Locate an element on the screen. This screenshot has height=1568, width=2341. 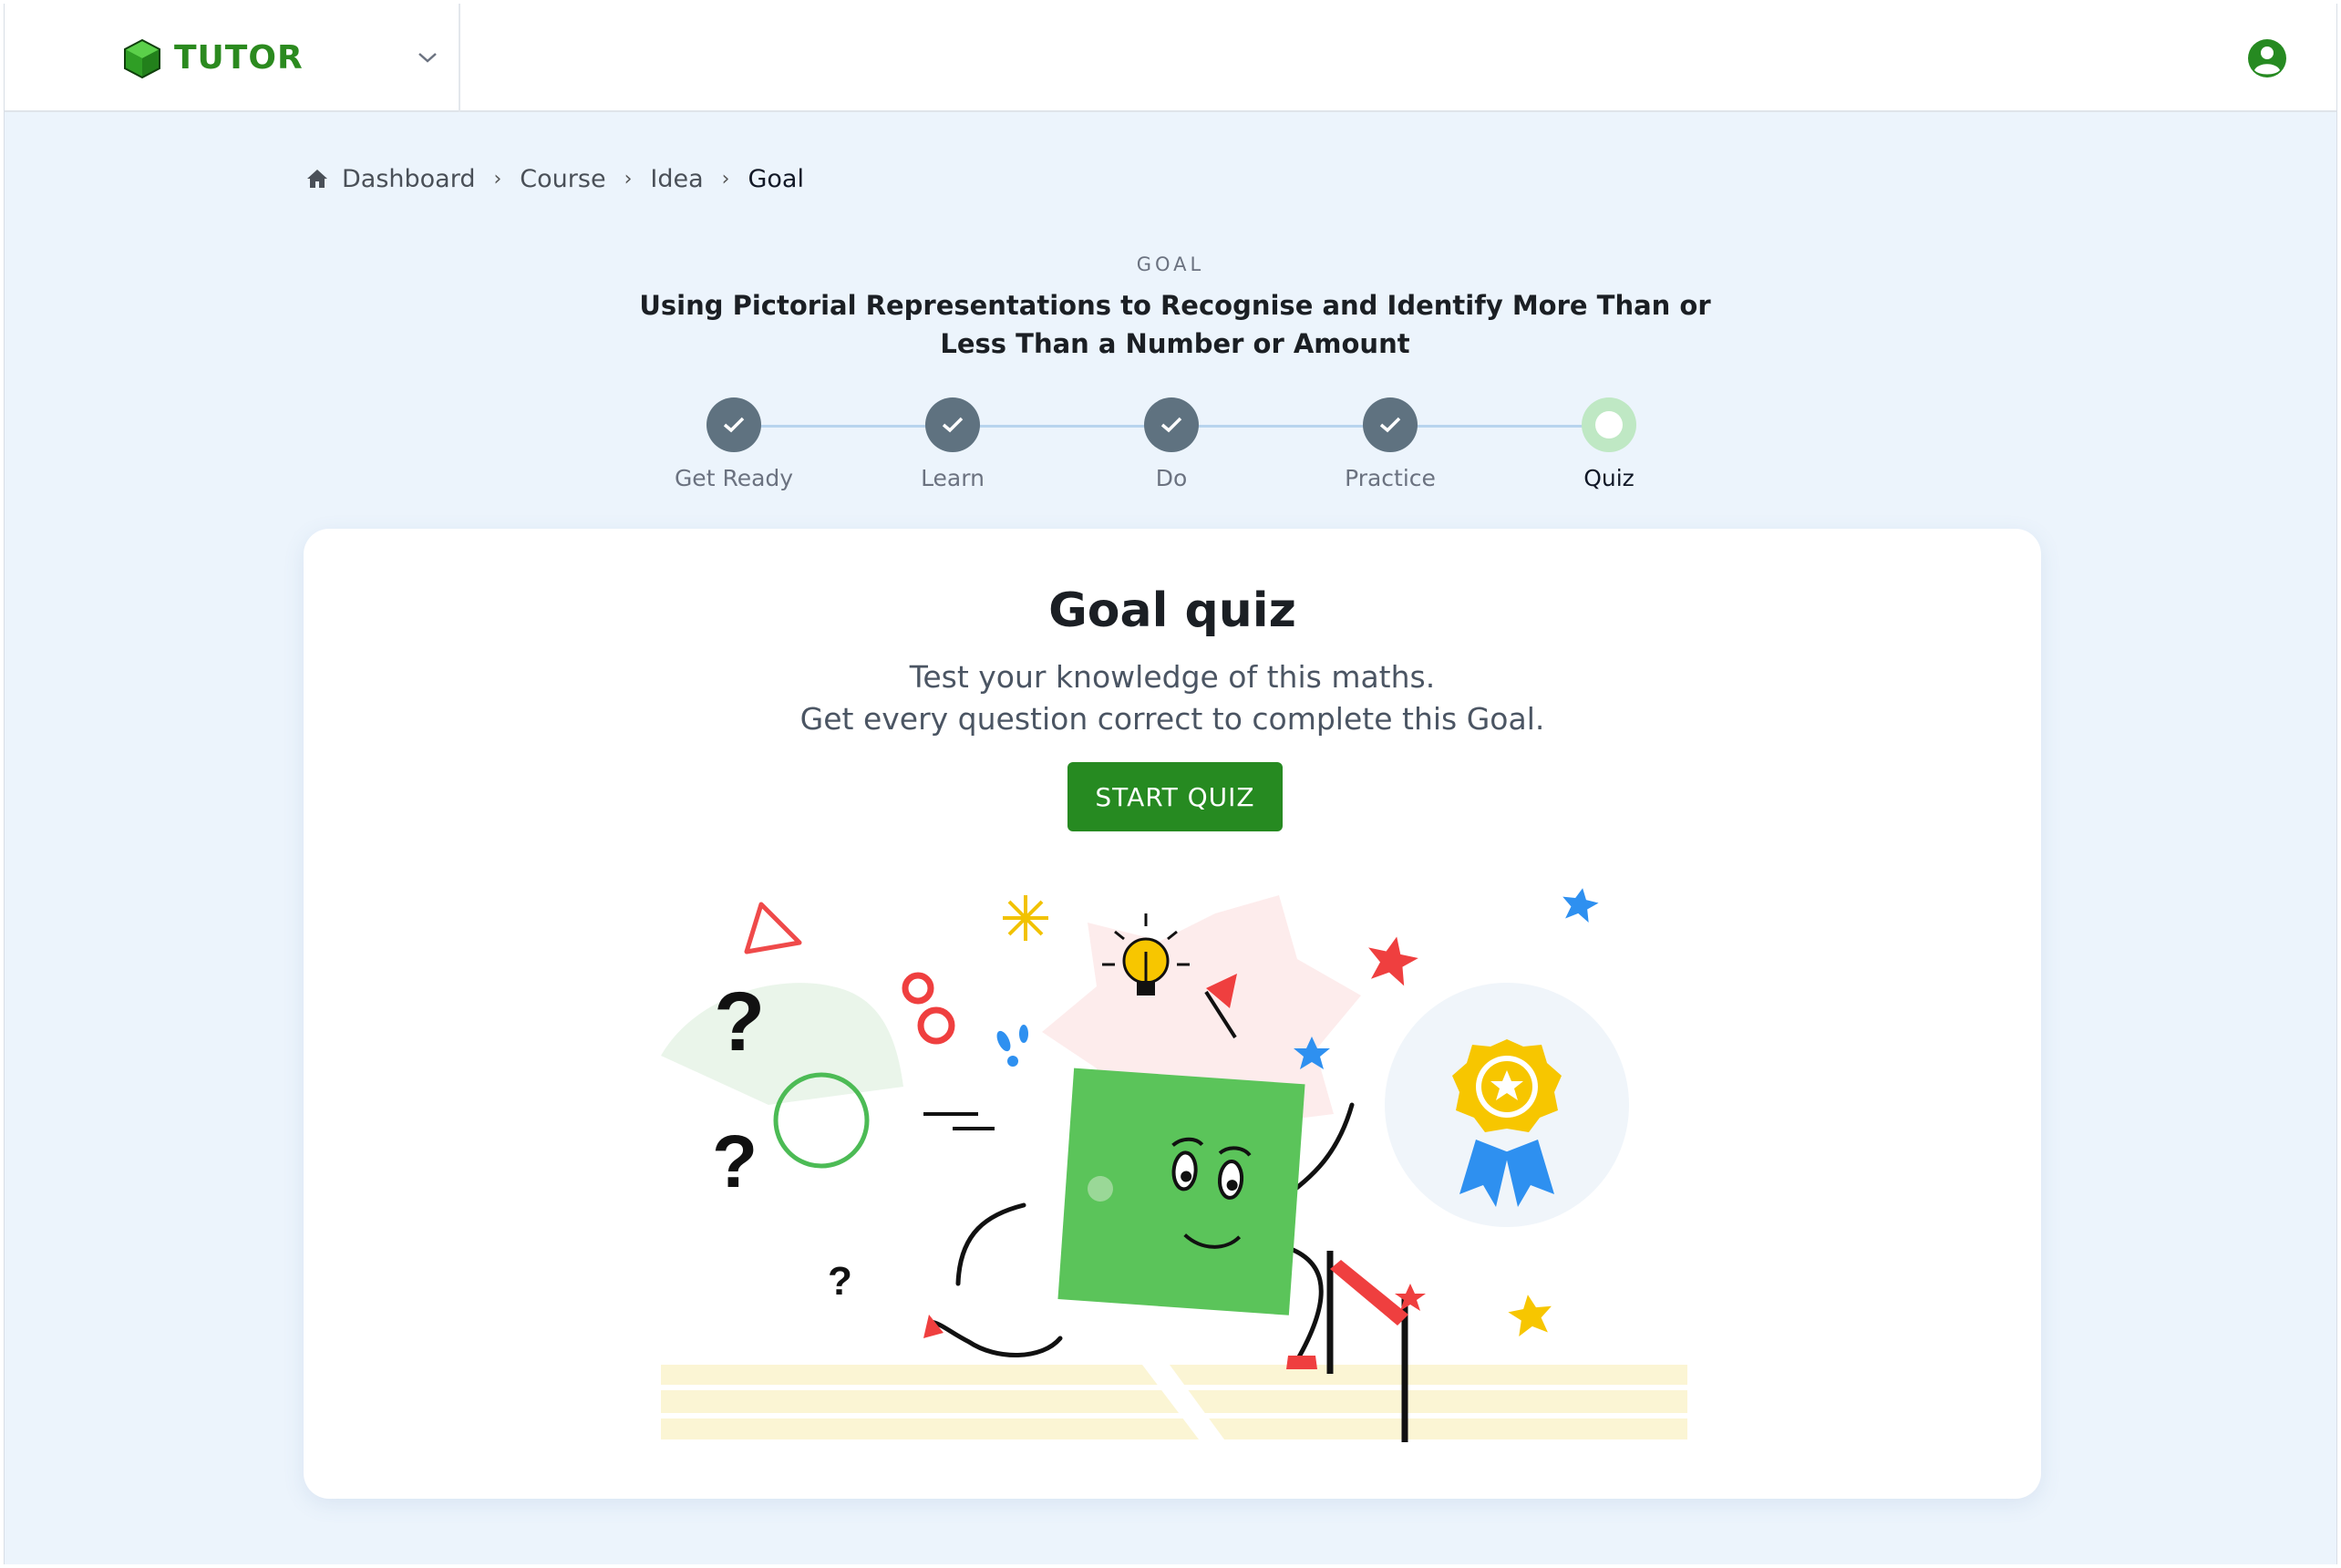
goal-eyebrow: GOAL is located at coordinates (1170, 264).